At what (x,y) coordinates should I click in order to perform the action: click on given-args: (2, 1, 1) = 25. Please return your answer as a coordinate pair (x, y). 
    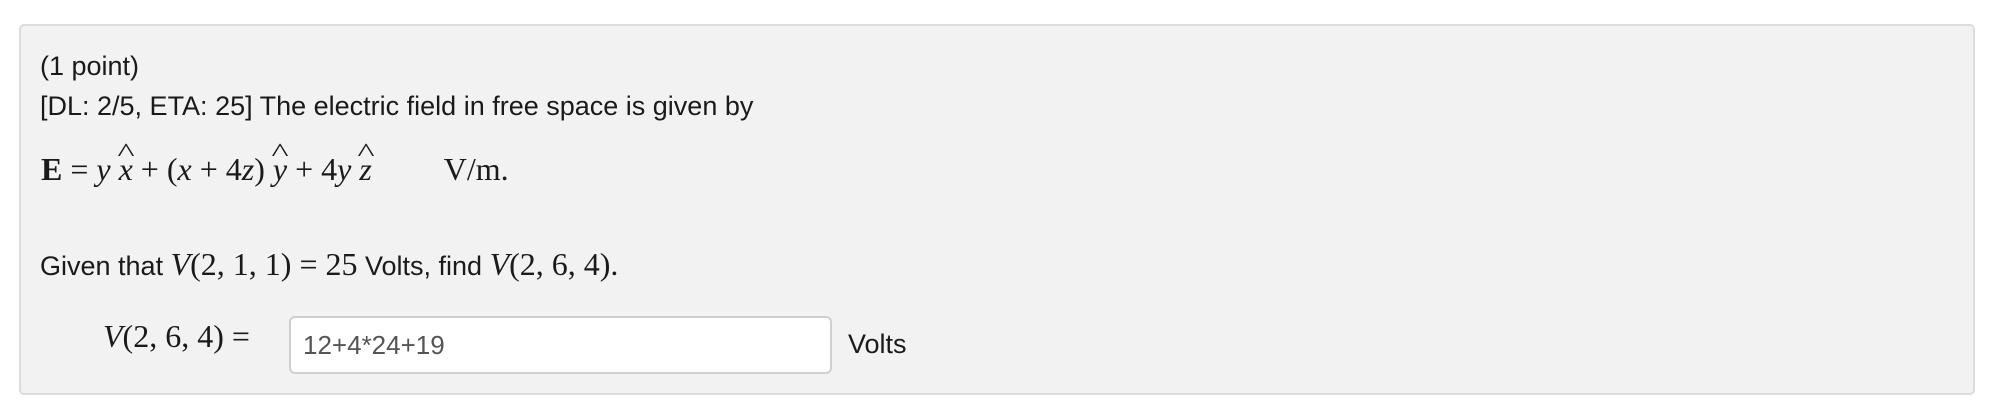
    Looking at the image, I should click on (274, 264).